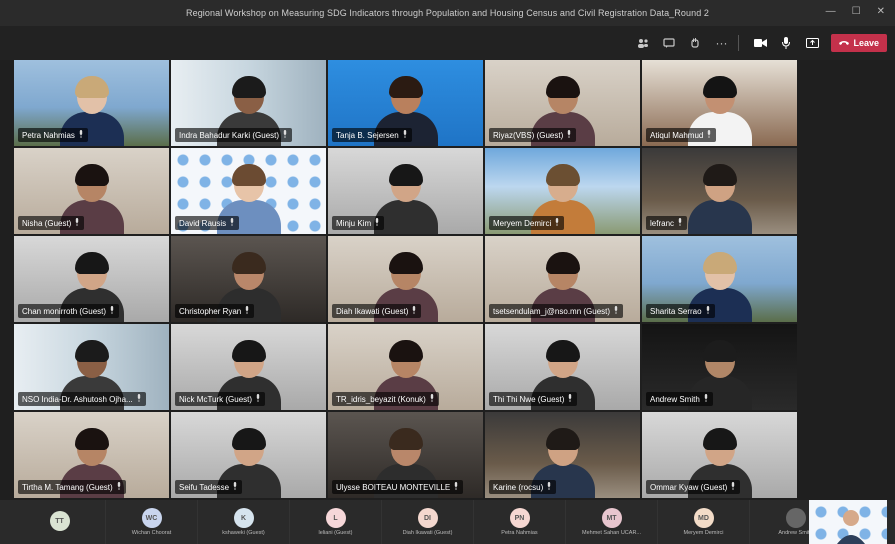  Describe the element at coordinates (669, 43) in the screenshot. I see `chat-icon` at that location.